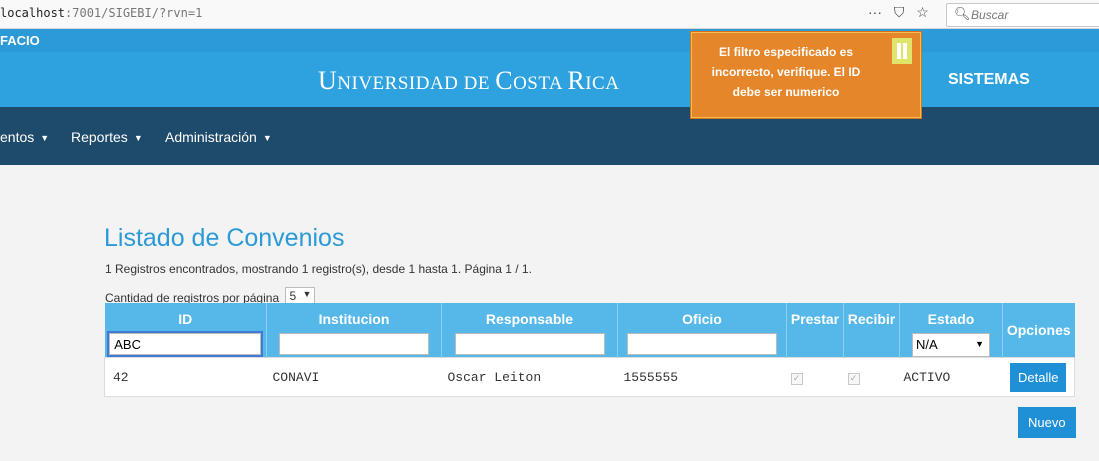  What do you see at coordinates (1047, 422) in the screenshot?
I see `nuevo-button: Nuevo` at bounding box center [1047, 422].